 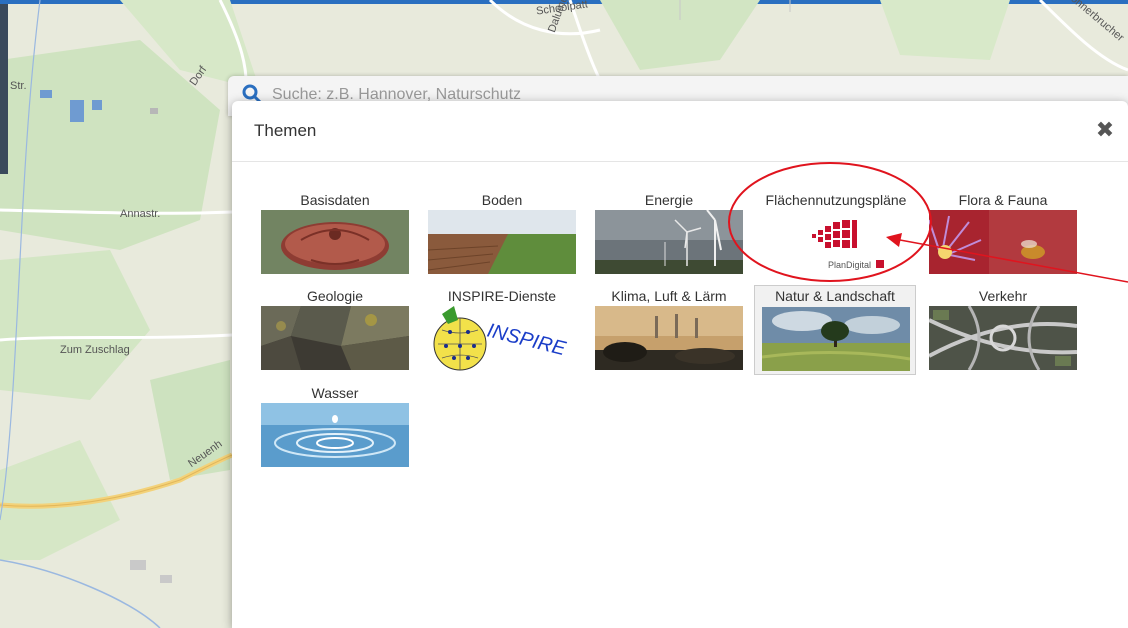 I want to click on theme-tile-geologie: Geologie, so click(x=335, y=334).